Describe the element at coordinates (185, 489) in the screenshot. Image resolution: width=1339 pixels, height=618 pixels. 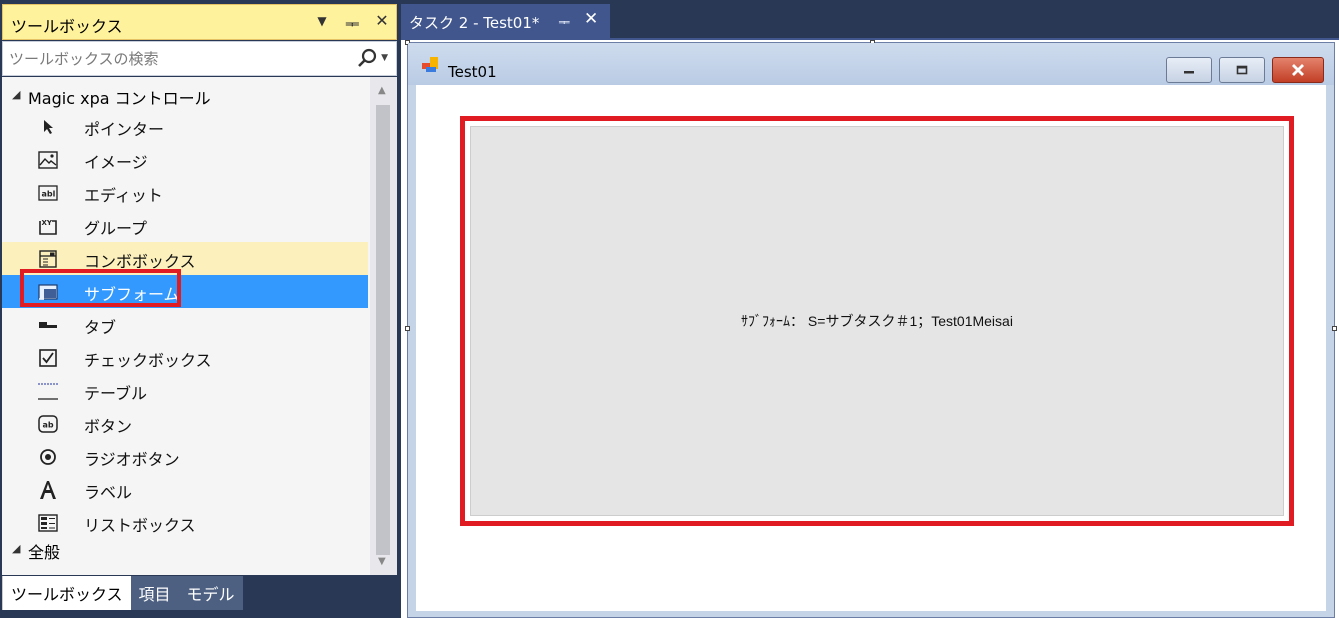
I see `tool-item-label: ラベル` at that location.